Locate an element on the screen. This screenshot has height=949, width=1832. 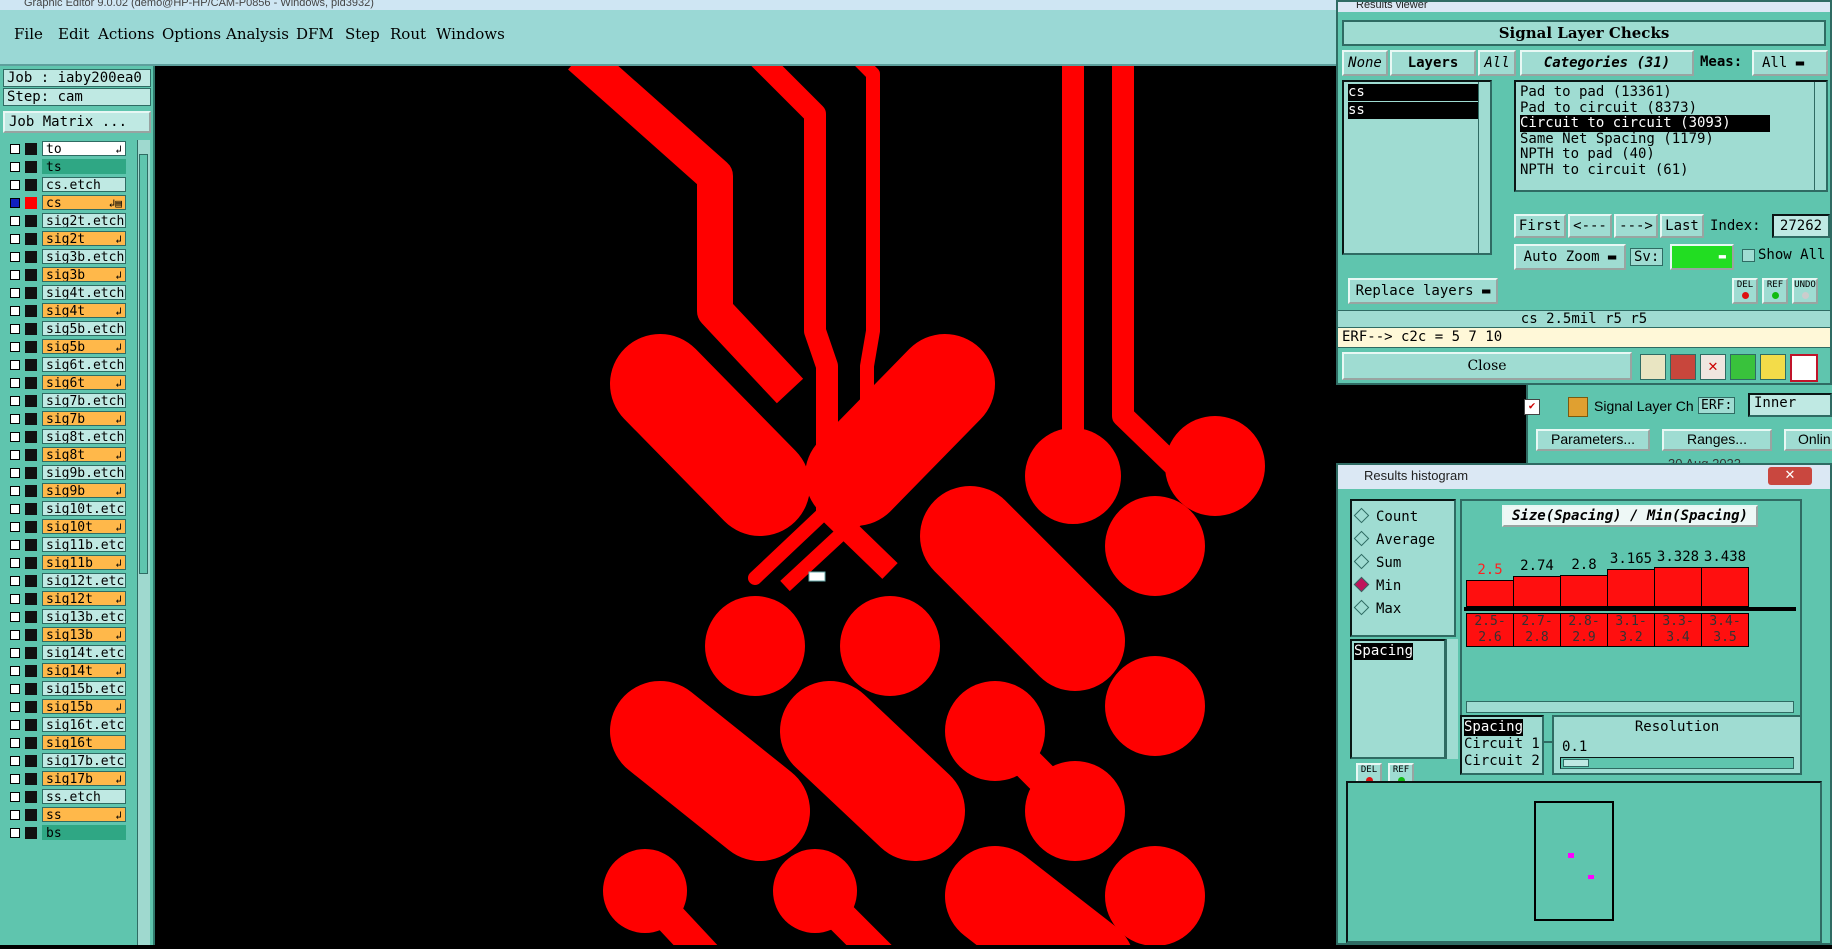
prev-button: <--- is located at coordinates (1590, 226).